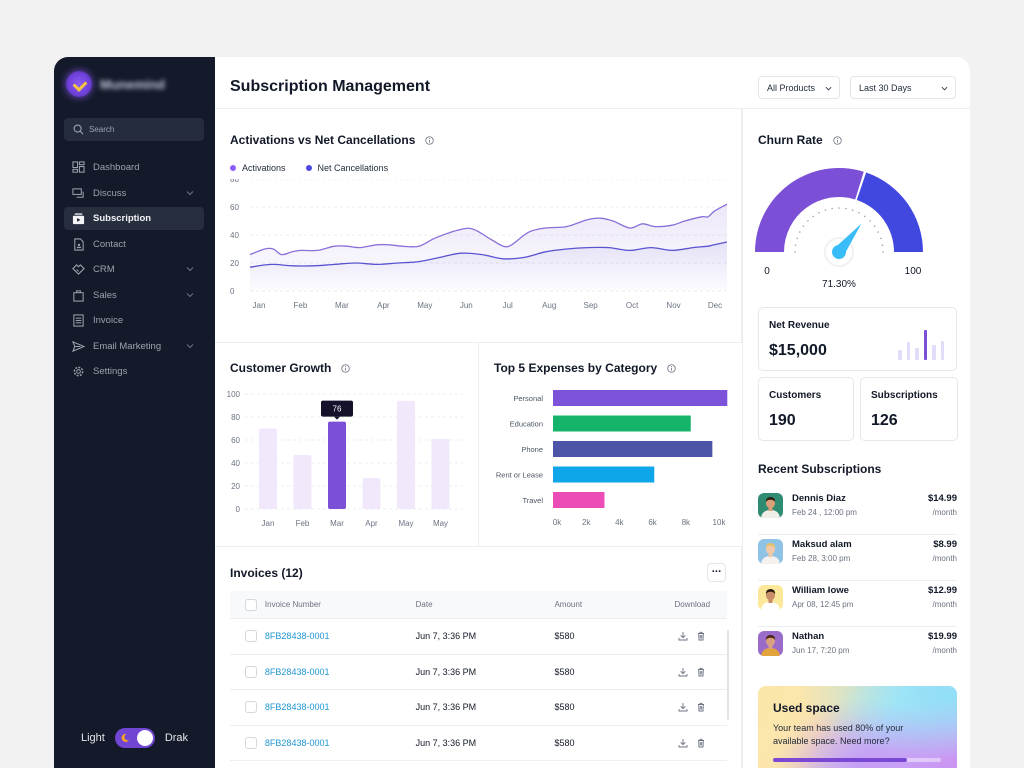 The height and width of the screenshot is (768, 1024). I want to click on x-tick-label: Nov, so click(673, 305).